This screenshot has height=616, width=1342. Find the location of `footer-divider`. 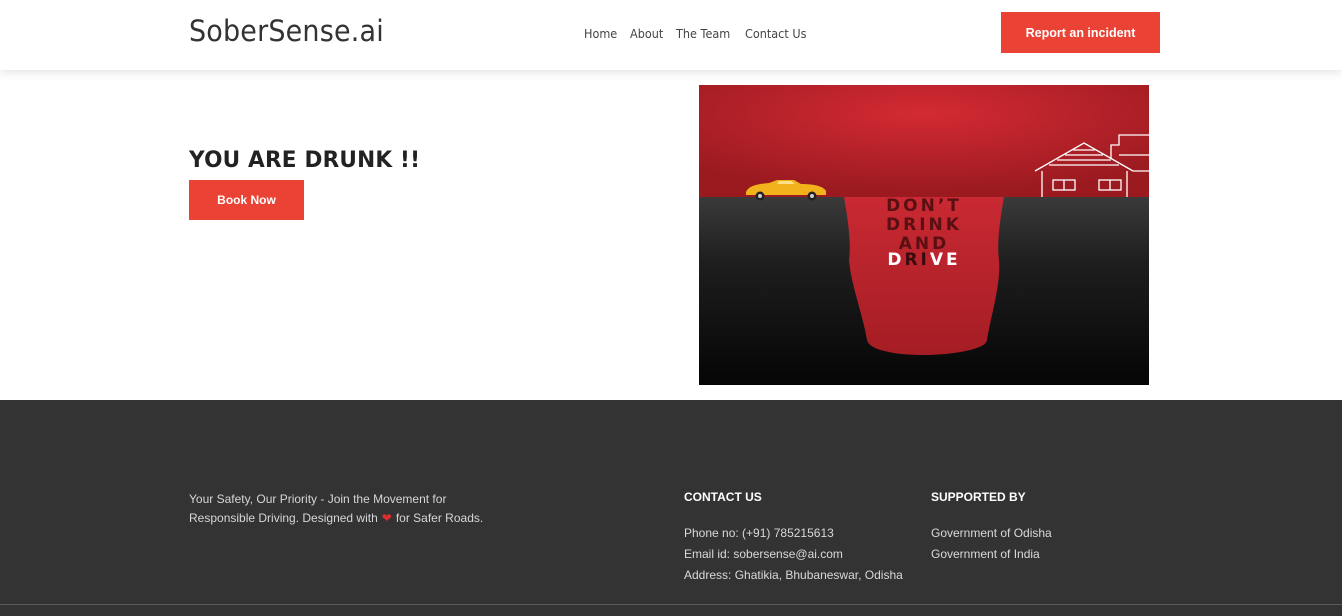

footer-divider is located at coordinates (671, 604).